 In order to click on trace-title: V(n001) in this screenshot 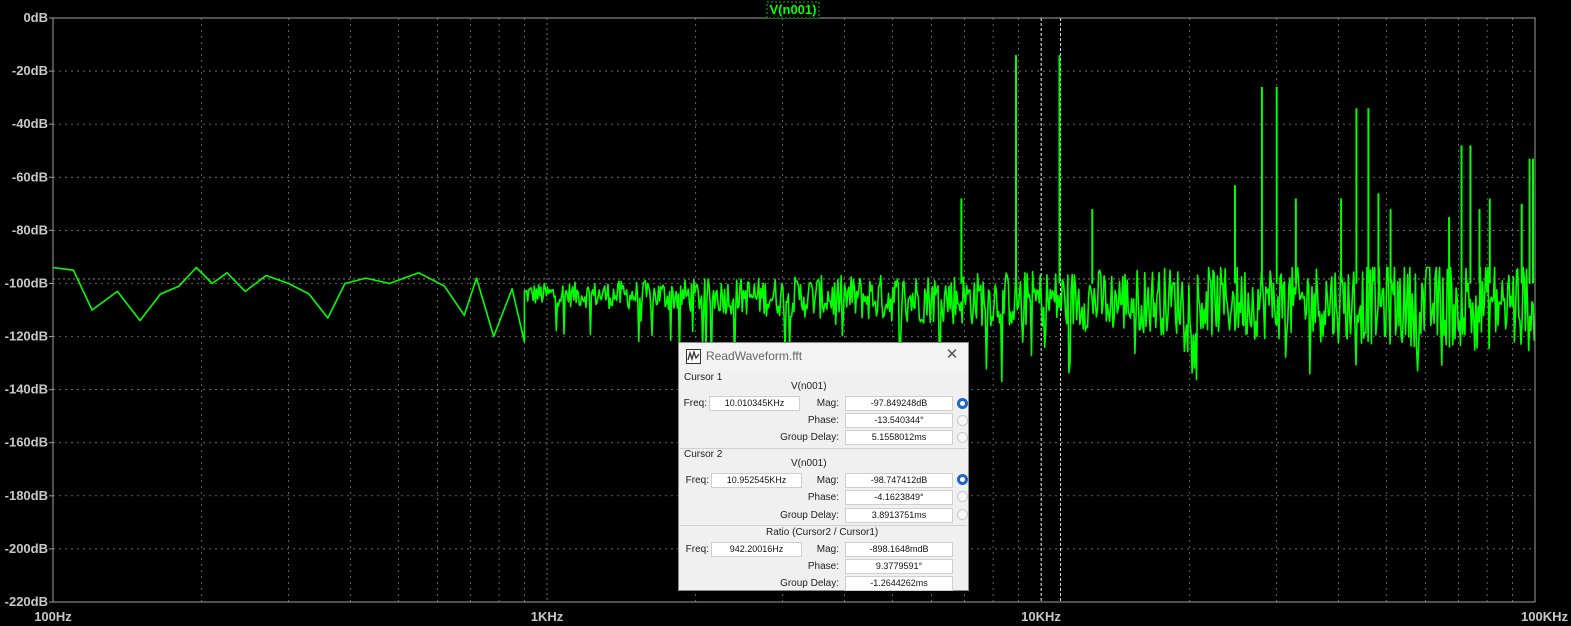, I will do `click(793, 10)`.